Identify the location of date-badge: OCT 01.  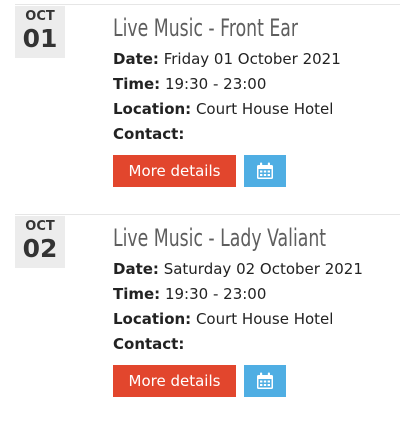
(40, 32).